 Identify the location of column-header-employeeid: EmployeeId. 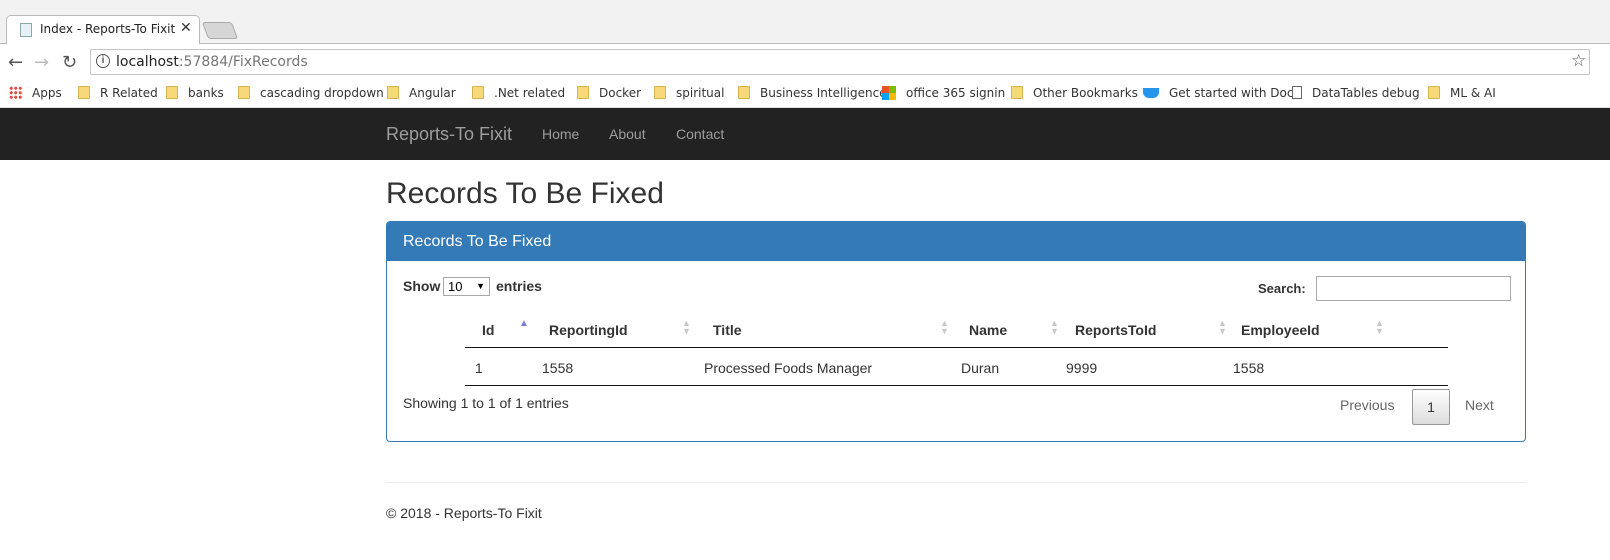
(1280, 330).